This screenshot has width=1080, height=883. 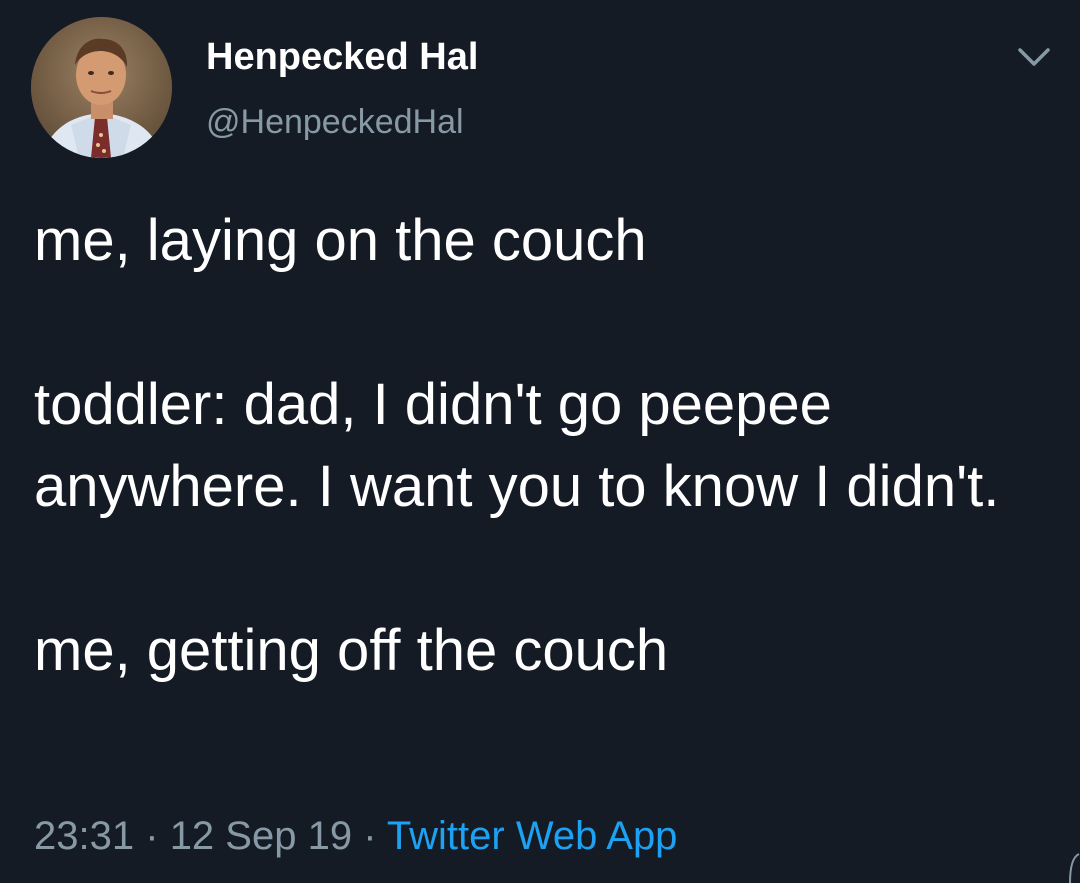 What do you see at coordinates (355, 836) in the screenshot?
I see `tweet-meta: 23:31 · 12 Sep 19 · Twitter Web App` at bounding box center [355, 836].